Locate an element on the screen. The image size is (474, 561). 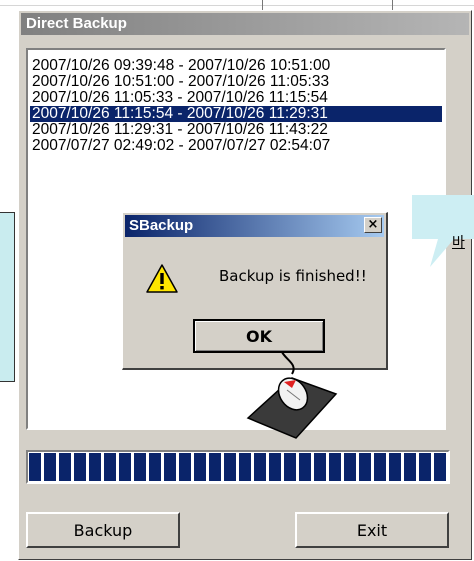
top-divider is located at coordinates (237, 5).